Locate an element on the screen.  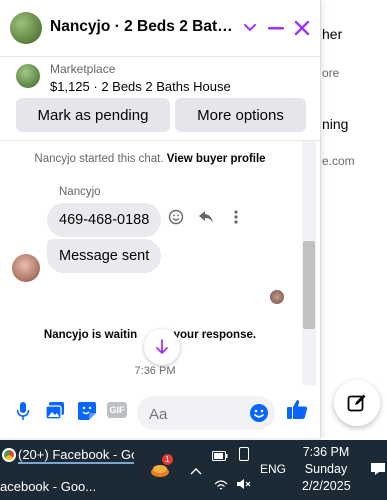
seen-receipt-avatar is located at coordinates (277, 297).